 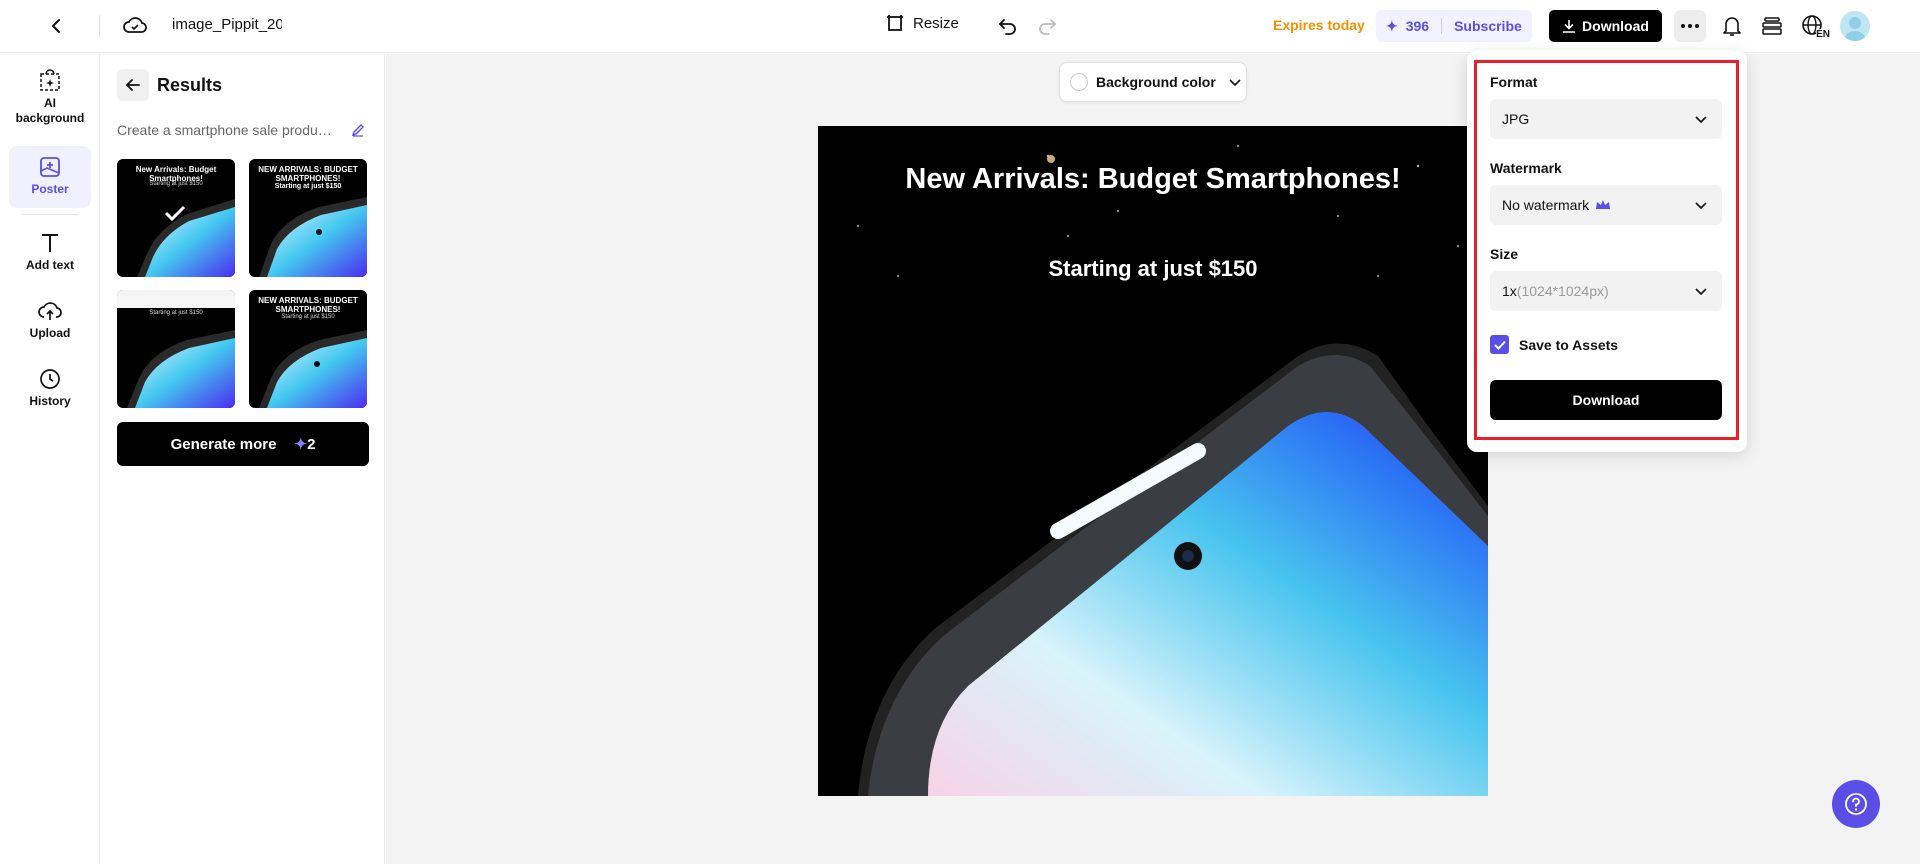 What do you see at coordinates (50, 110) in the screenshot?
I see `rail-item-label: AI background` at bounding box center [50, 110].